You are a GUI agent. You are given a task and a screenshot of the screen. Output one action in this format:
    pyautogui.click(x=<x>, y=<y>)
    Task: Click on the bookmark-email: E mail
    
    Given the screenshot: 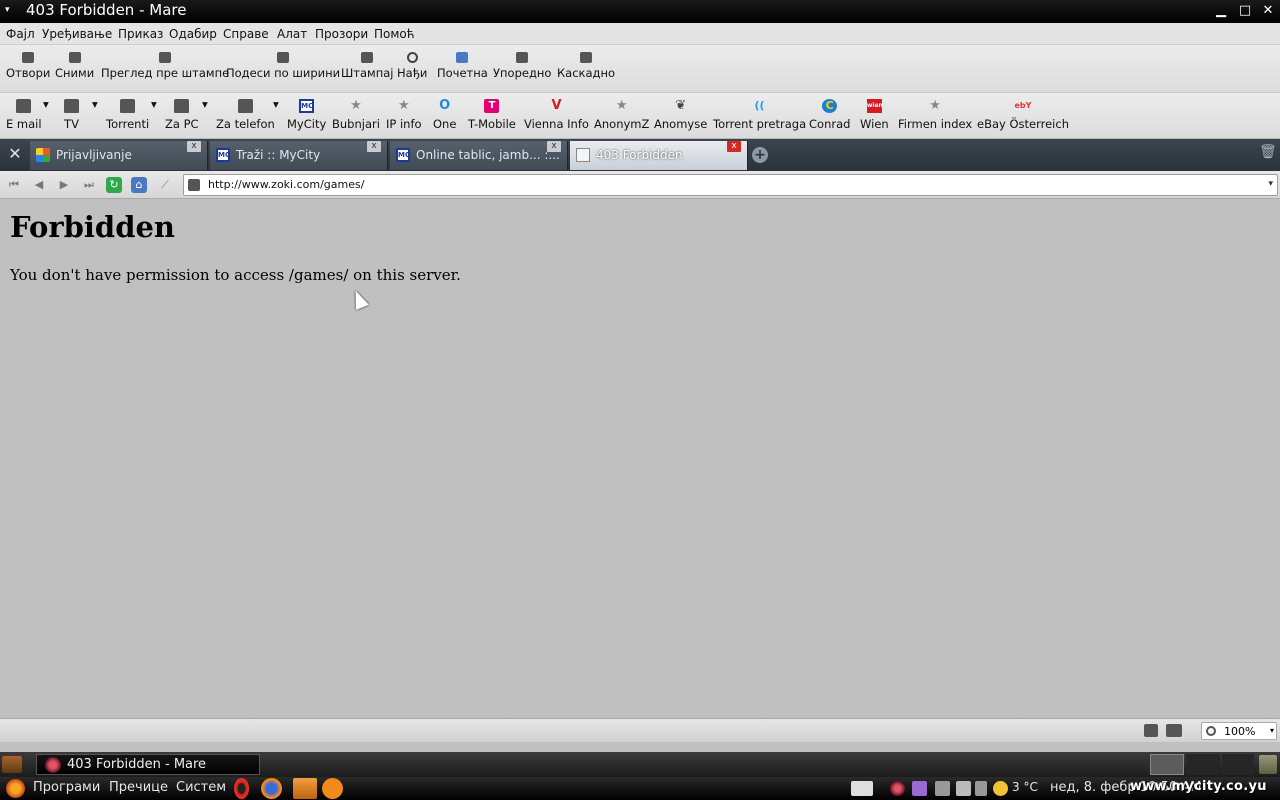 What is the action you would take?
    pyautogui.click(x=24, y=116)
    